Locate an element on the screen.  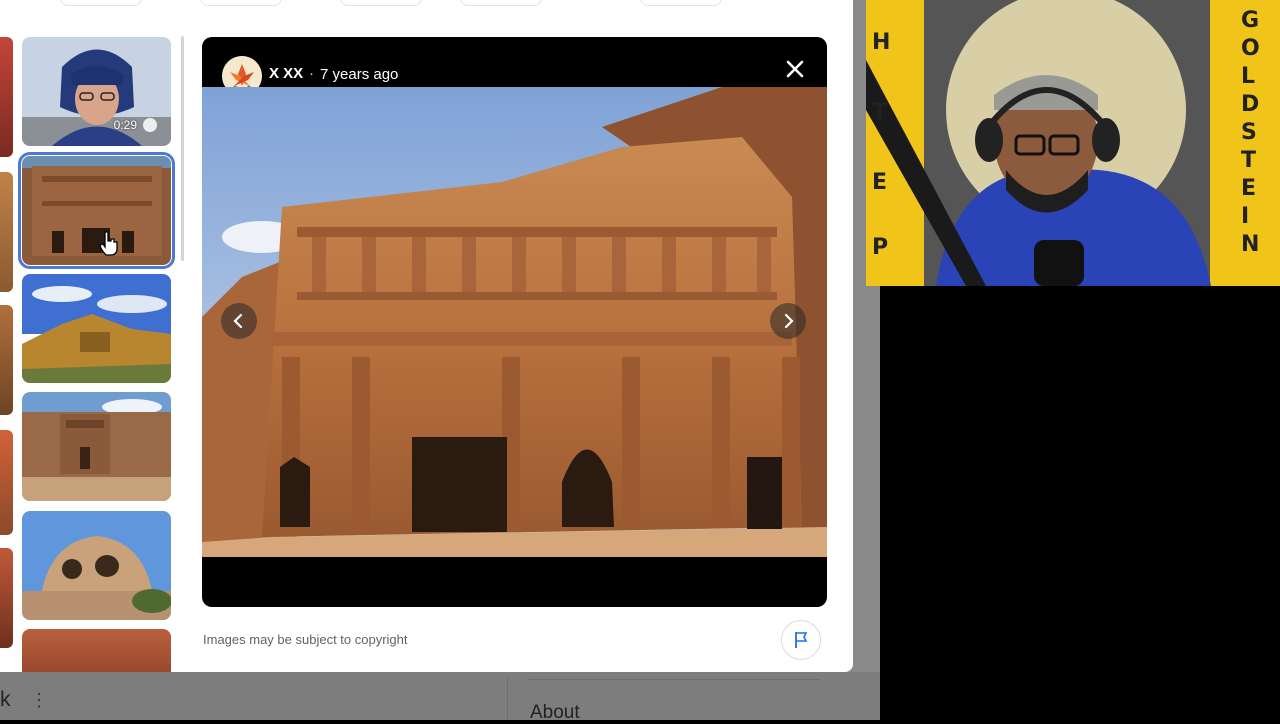
webcam-overlay: H T E P G O L D S T E I N is located at coordinates (1073, 143).